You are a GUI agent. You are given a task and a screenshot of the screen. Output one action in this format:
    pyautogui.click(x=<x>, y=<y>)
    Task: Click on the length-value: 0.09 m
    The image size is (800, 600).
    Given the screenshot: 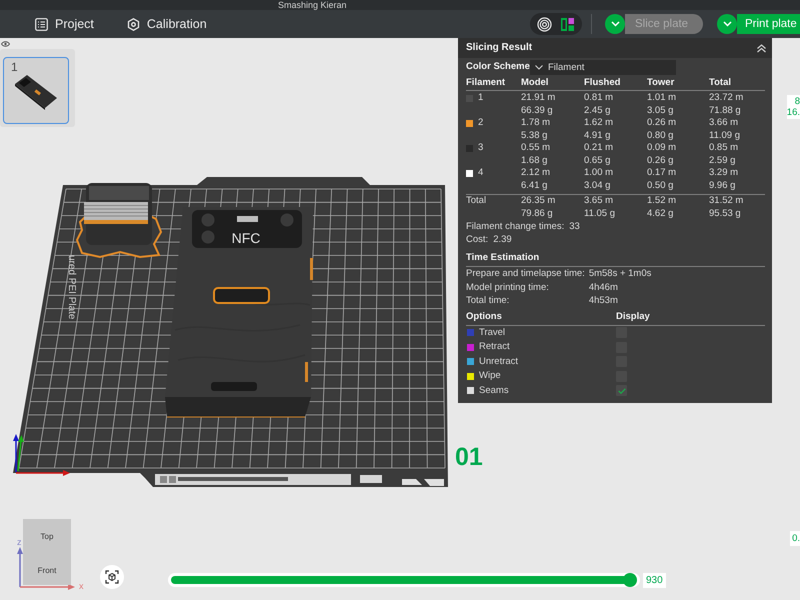 What is the action you would take?
    pyautogui.click(x=661, y=148)
    